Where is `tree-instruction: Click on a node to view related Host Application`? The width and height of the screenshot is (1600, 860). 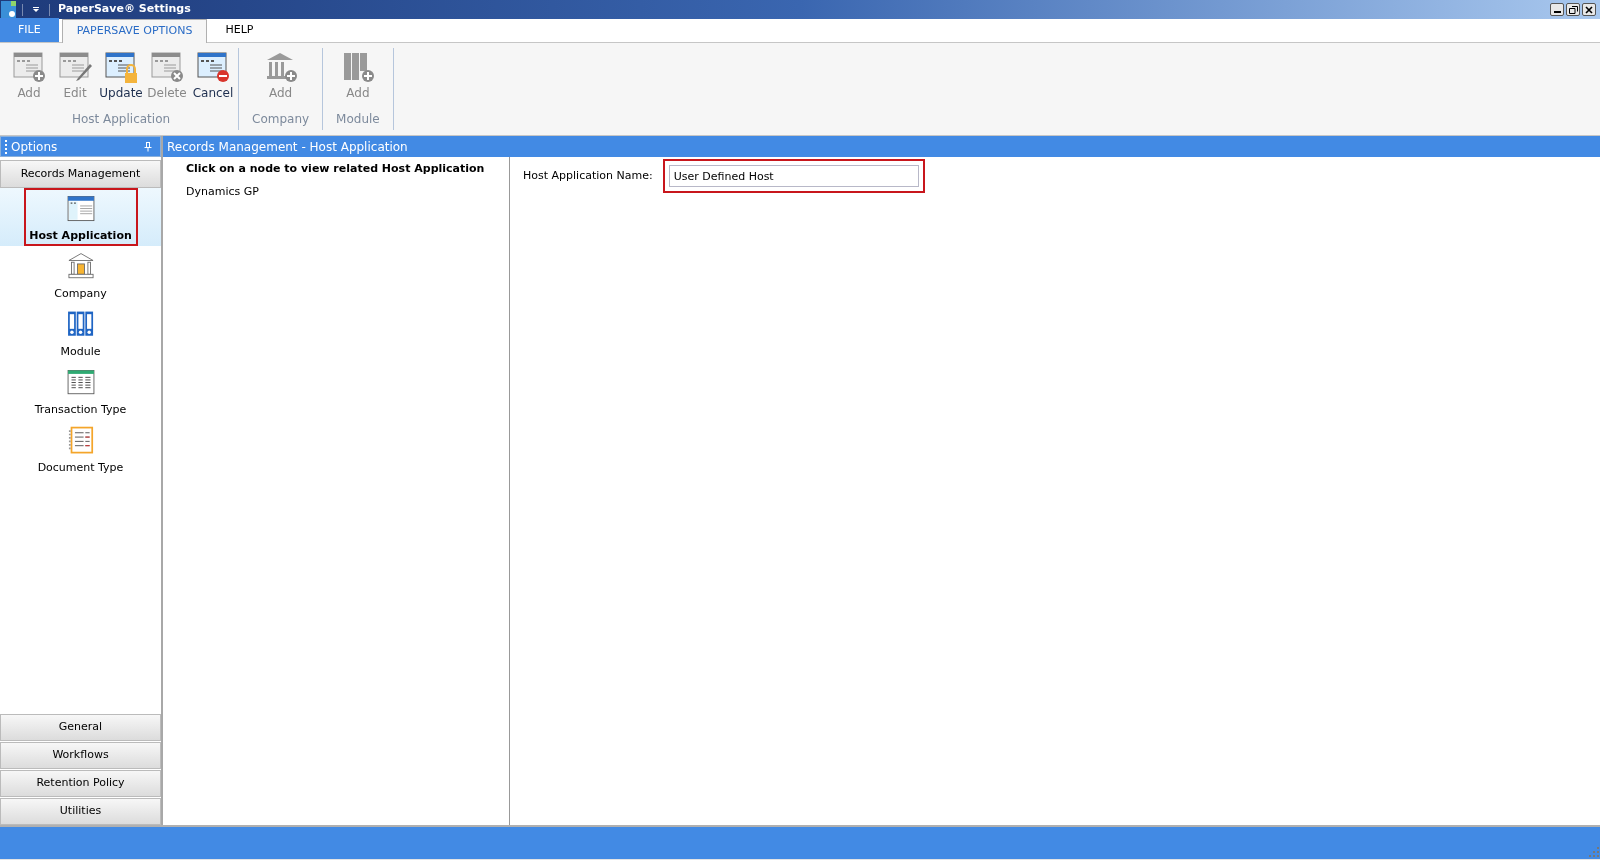 tree-instruction: Click on a node to view related Host Application is located at coordinates (336, 169).